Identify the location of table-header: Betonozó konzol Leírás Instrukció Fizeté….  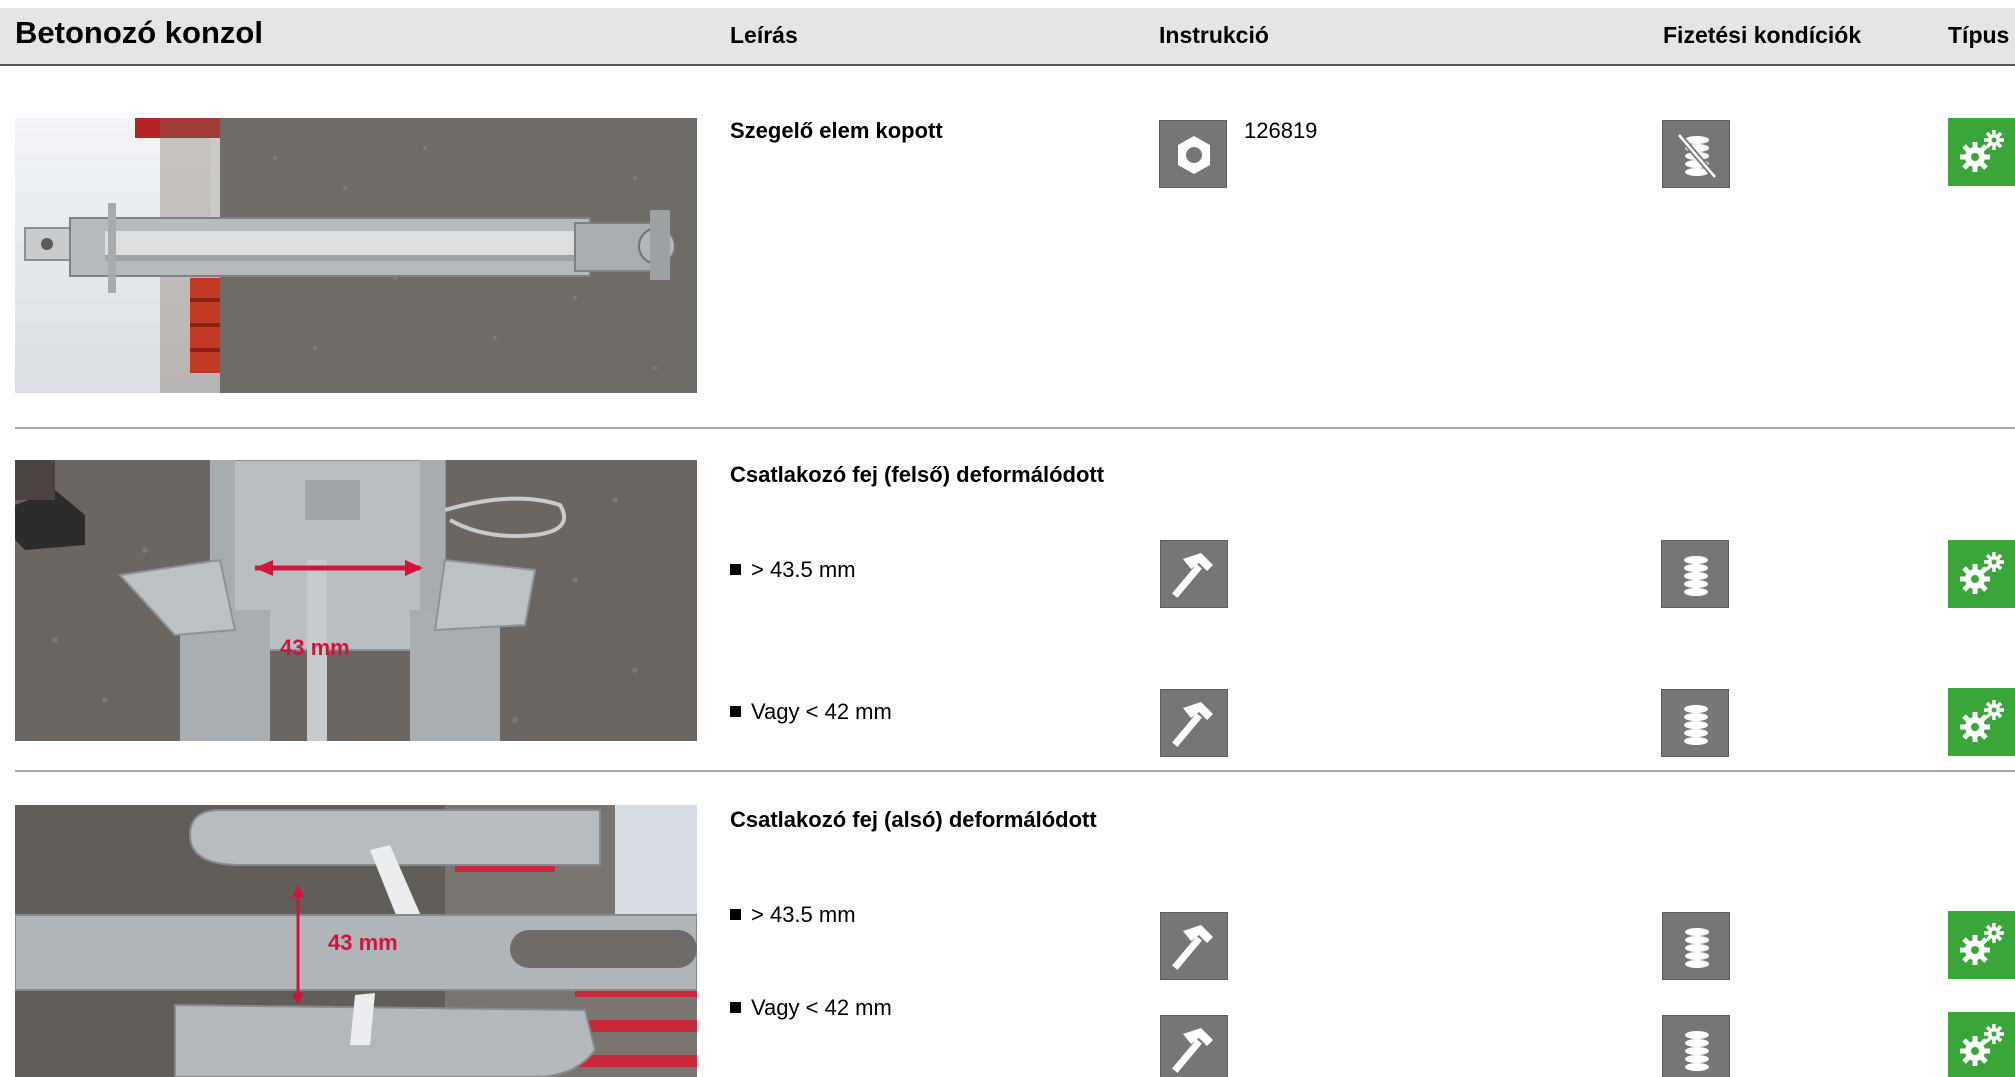
(1007, 37).